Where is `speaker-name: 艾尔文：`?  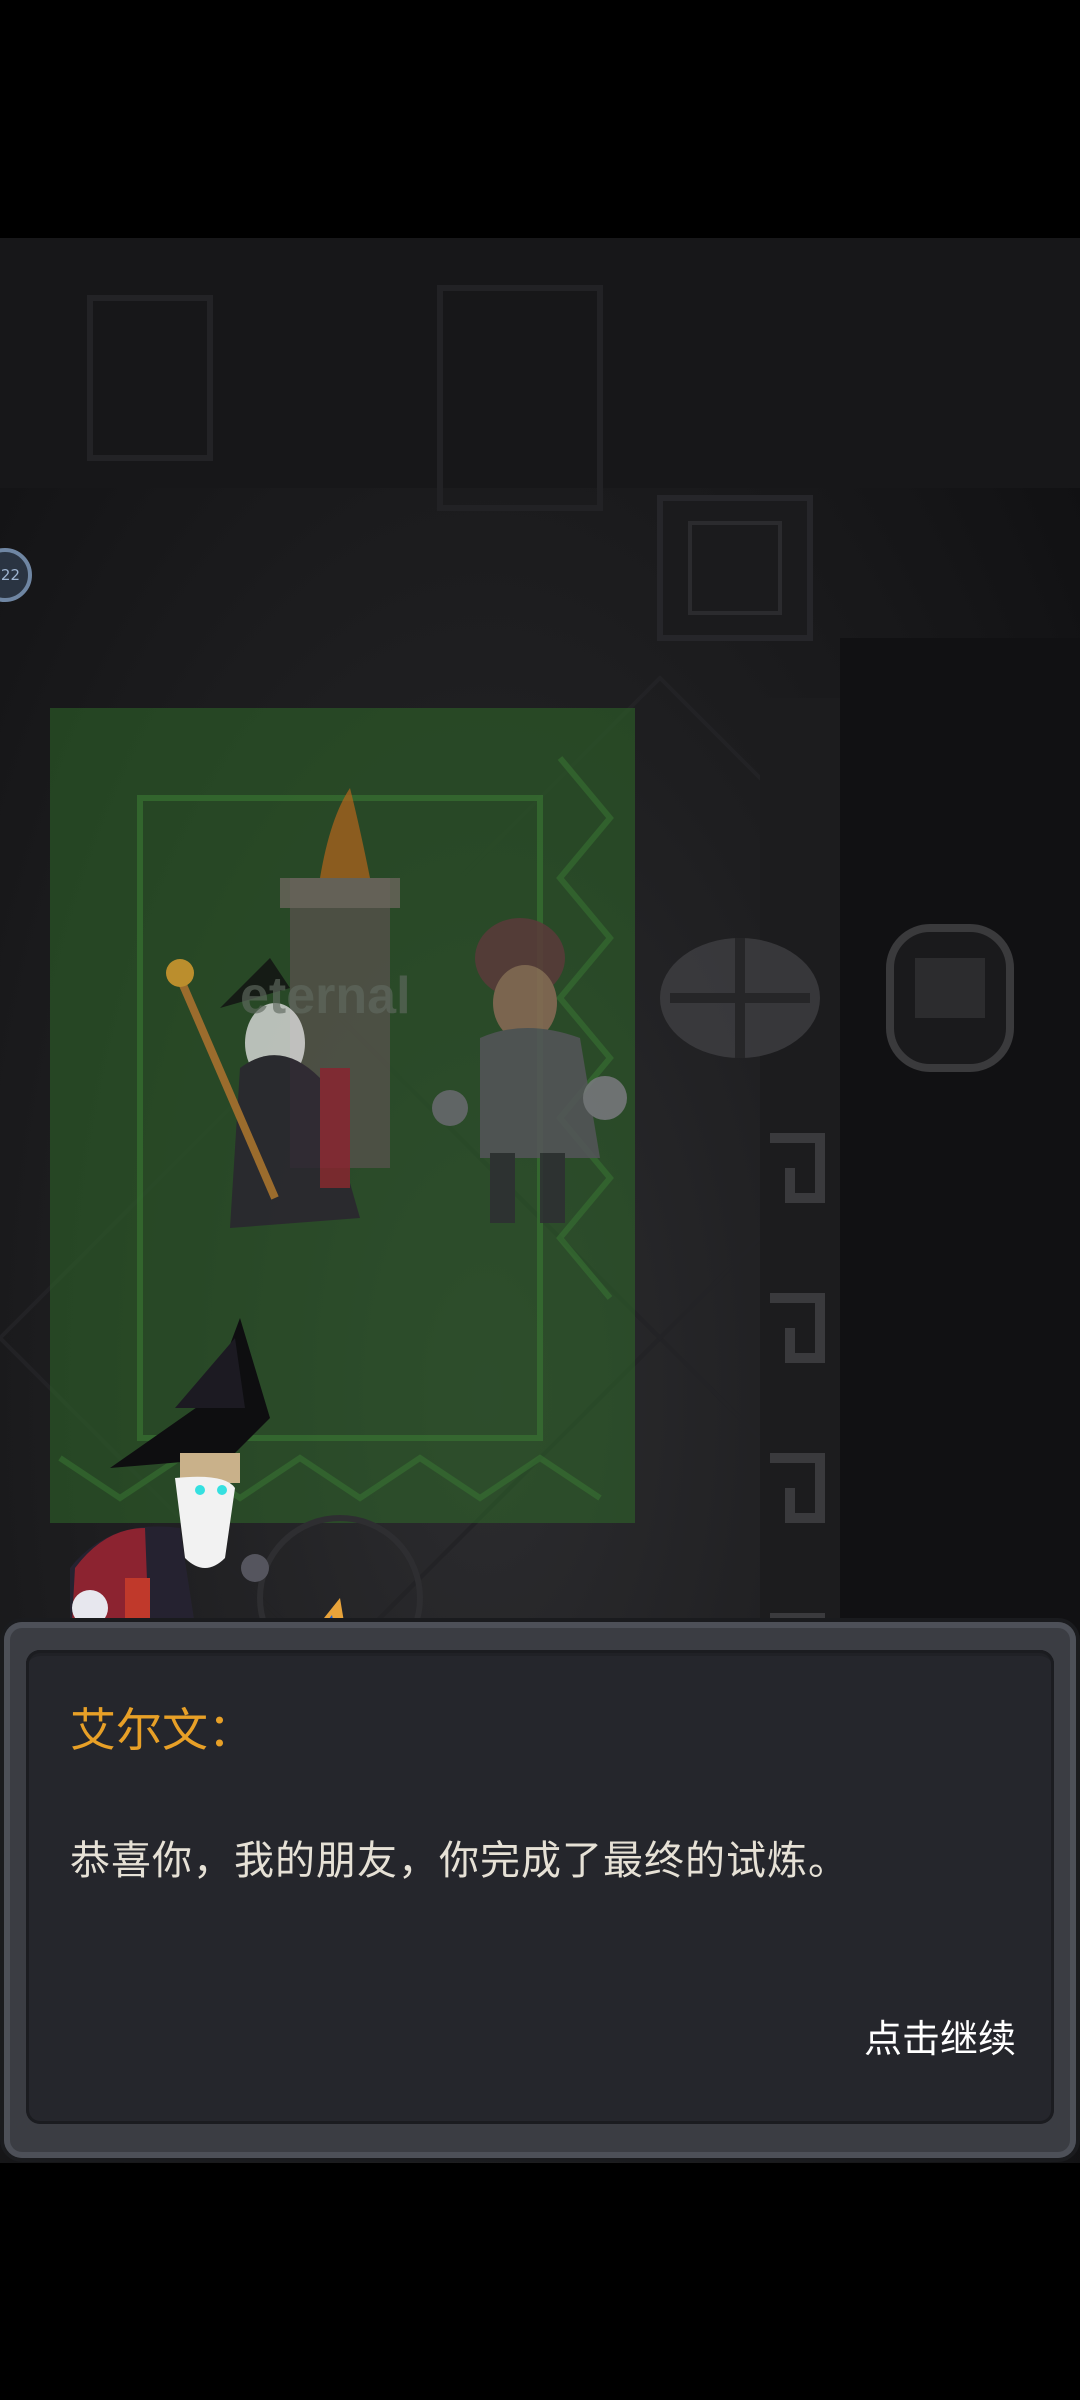 speaker-name: 艾尔文： is located at coordinates (162, 1730).